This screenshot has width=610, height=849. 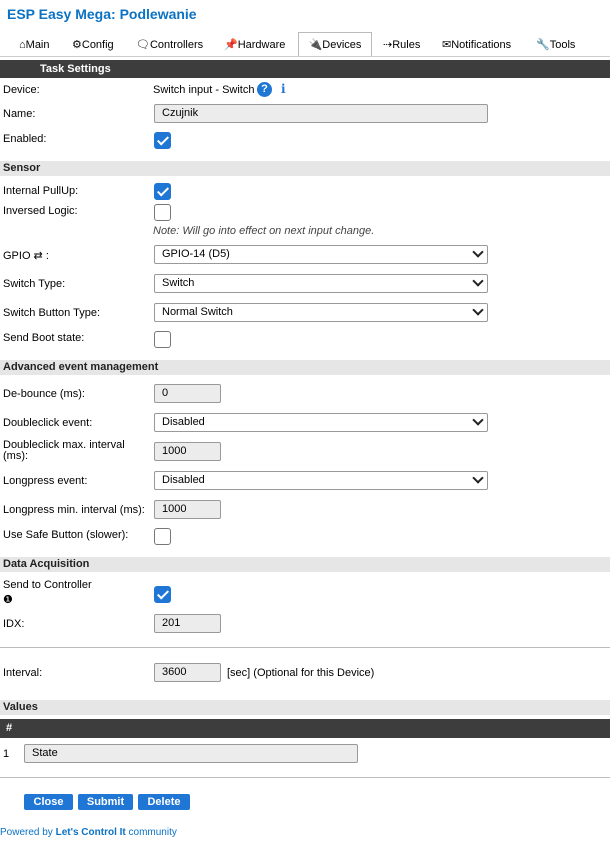 I want to click on interval-suffix: [sec] (Optional for this Device), so click(x=301, y=673).